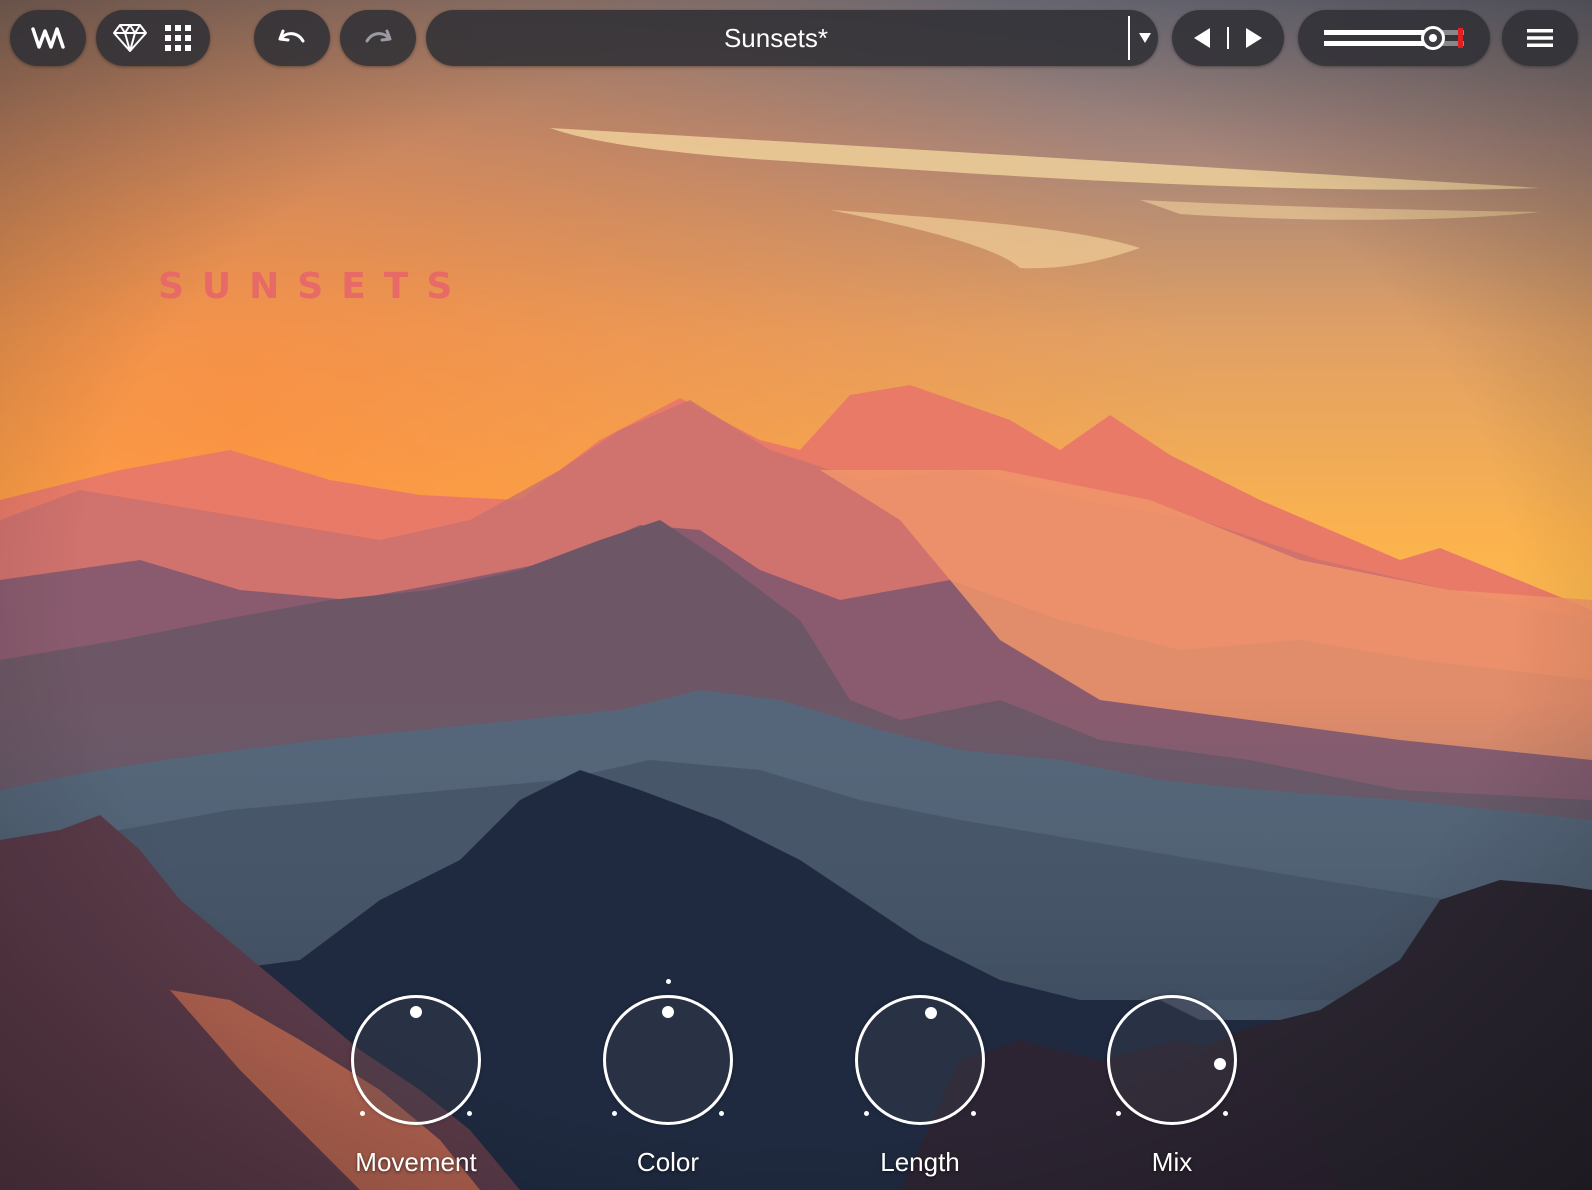 The image size is (1592, 1190). I want to click on gem-button, so click(130, 38).